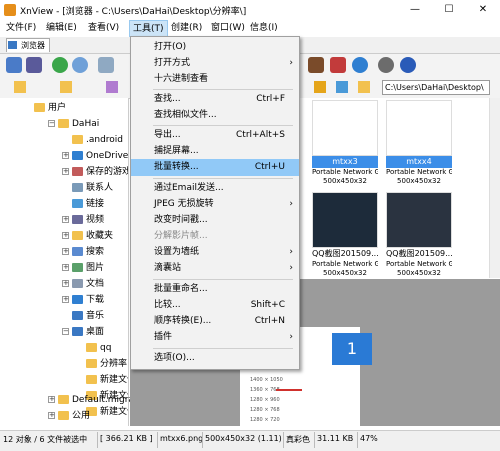 Image resolution: width=500 pixels, height=451 pixels. Describe the element at coordinates (95, 332) in the screenshot. I see `tree-item-label: 桌面` at that location.